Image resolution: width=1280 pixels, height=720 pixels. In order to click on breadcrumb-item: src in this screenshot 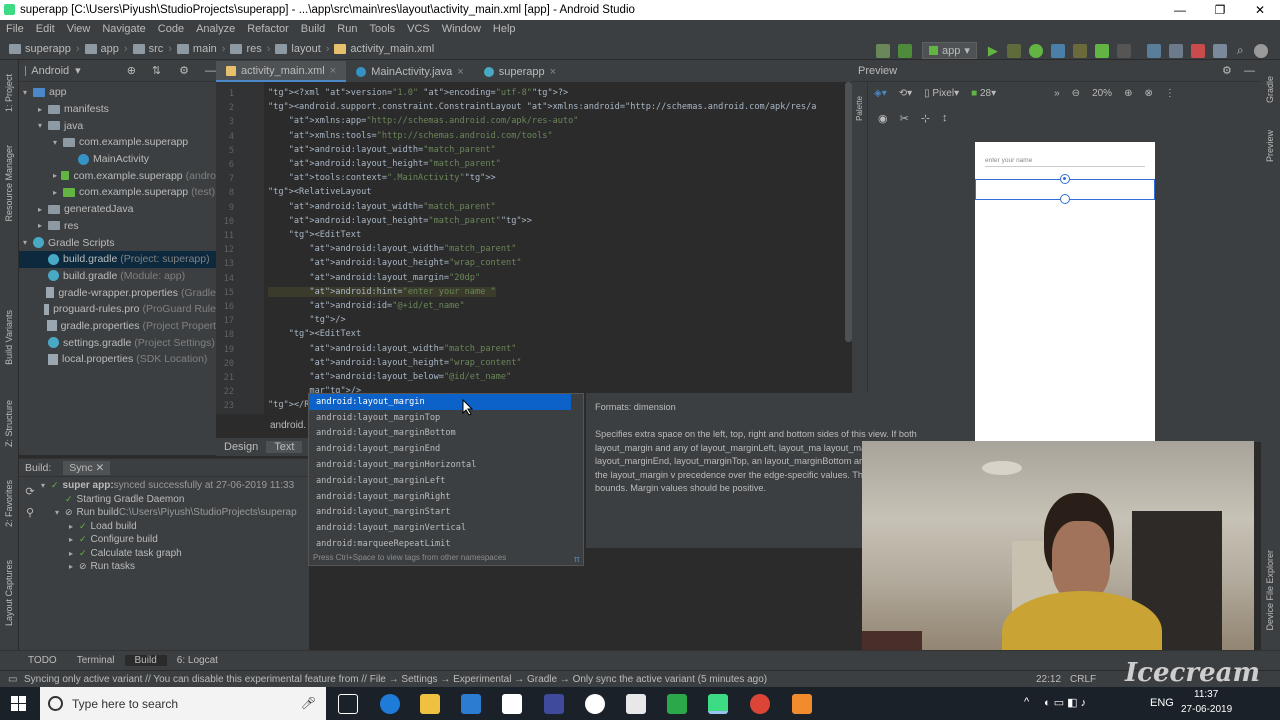, I will do `click(148, 49)`.